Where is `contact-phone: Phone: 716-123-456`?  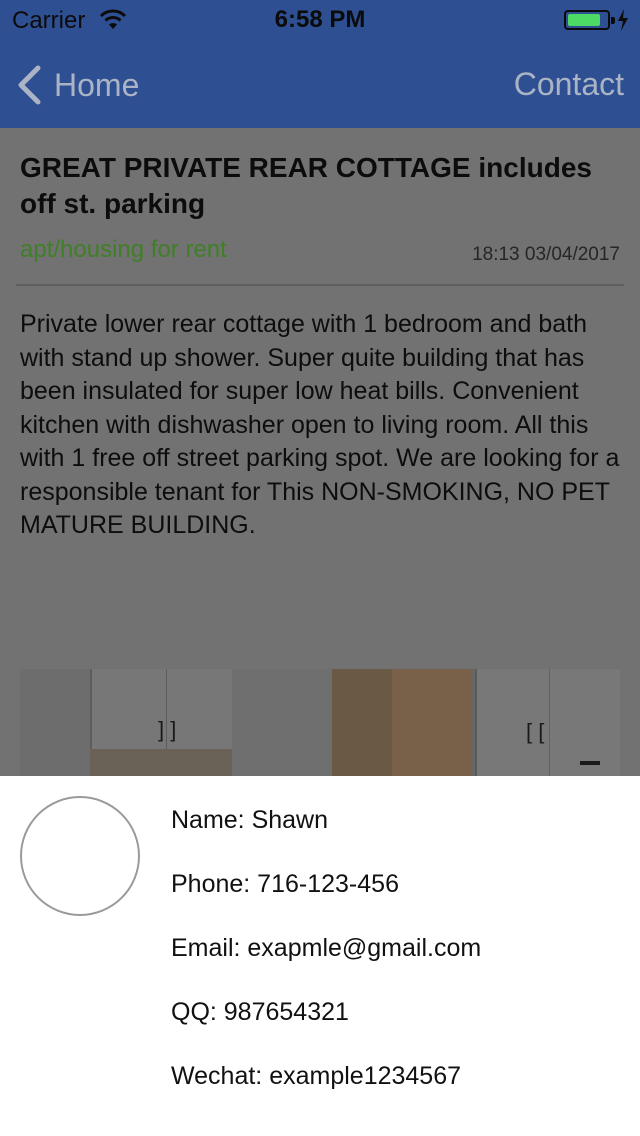 contact-phone: Phone: 716-123-456 is located at coordinates (285, 884).